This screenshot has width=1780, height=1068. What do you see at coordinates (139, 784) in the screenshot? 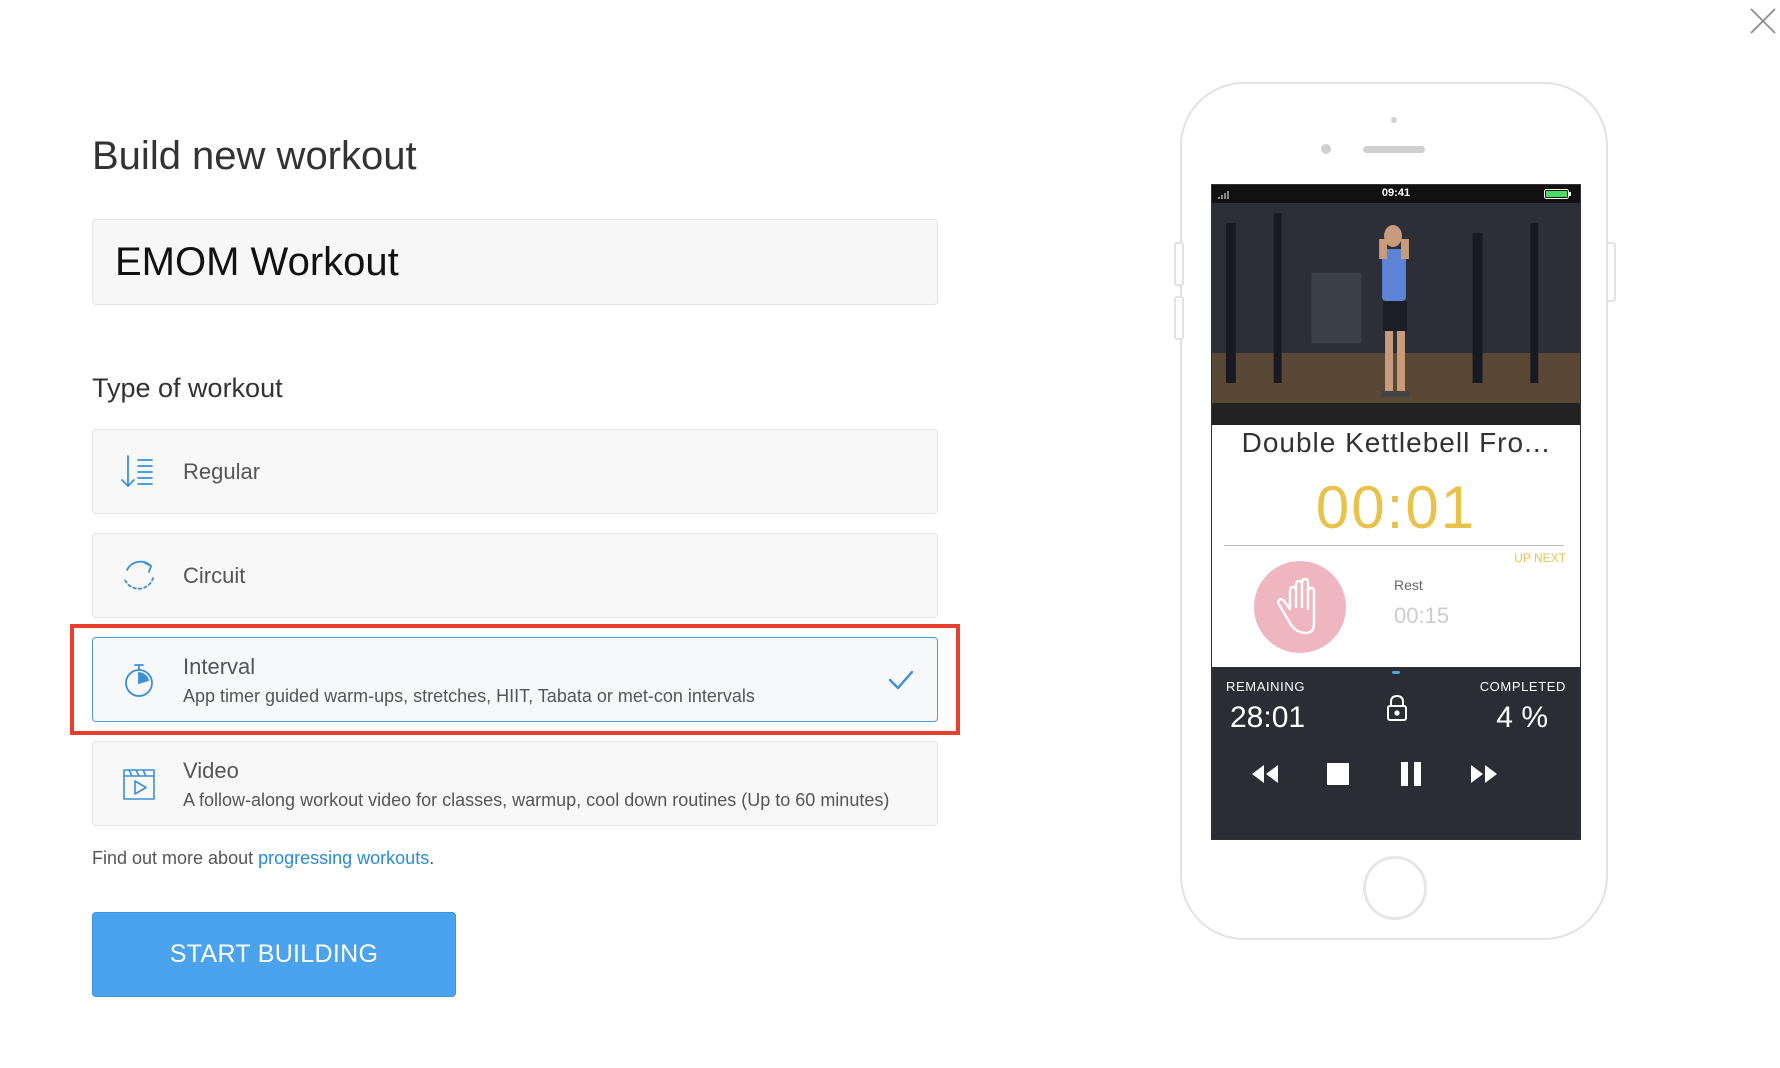
I see `video-clapper-icon` at bounding box center [139, 784].